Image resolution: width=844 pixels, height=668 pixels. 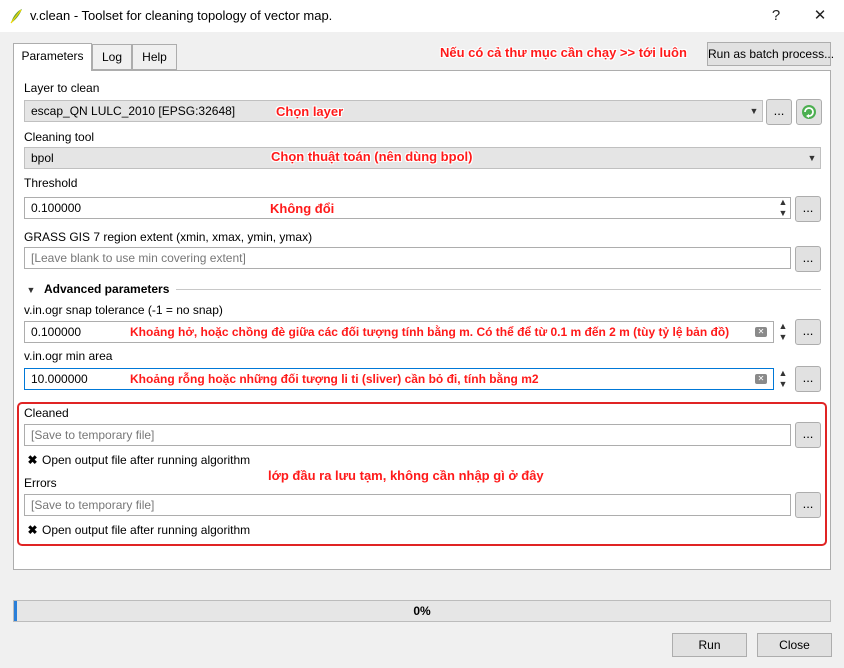 What do you see at coordinates (106, 289) in the screenshot?
I see `advanced-header: Advanced parameters` at bounding box center [106, 289].